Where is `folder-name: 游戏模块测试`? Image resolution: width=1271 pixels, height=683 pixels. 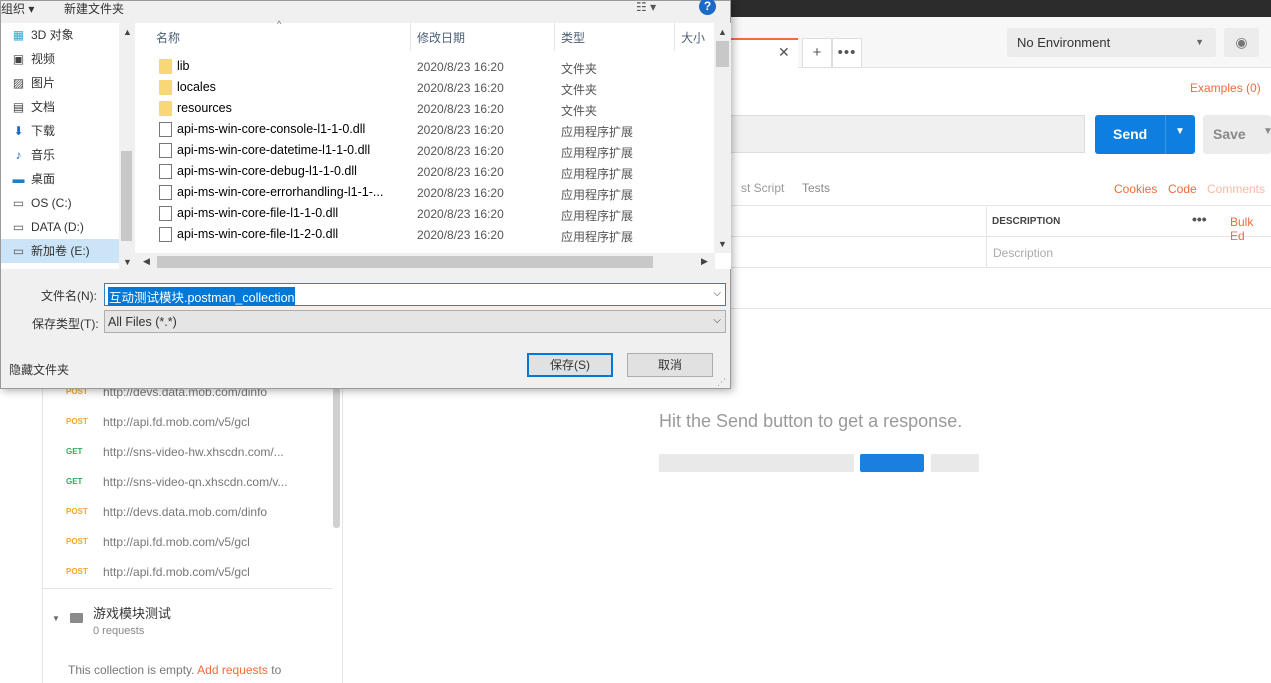
folder-name: 游戏模块测试 is located at coordinates (132, 612).